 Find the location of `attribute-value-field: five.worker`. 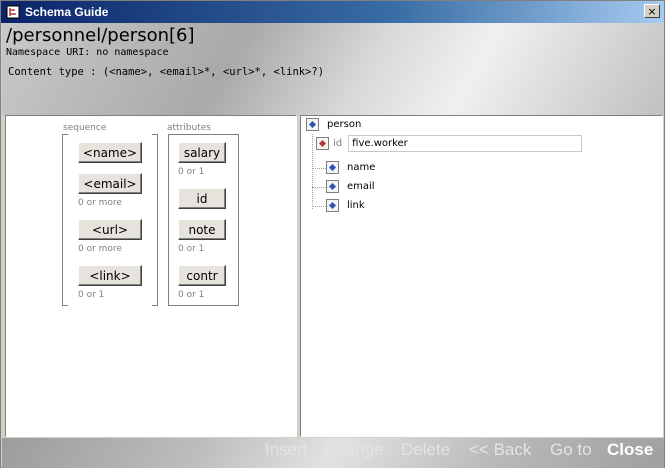

attribute-value-field: five.worker is located at coordinates (465, 143).